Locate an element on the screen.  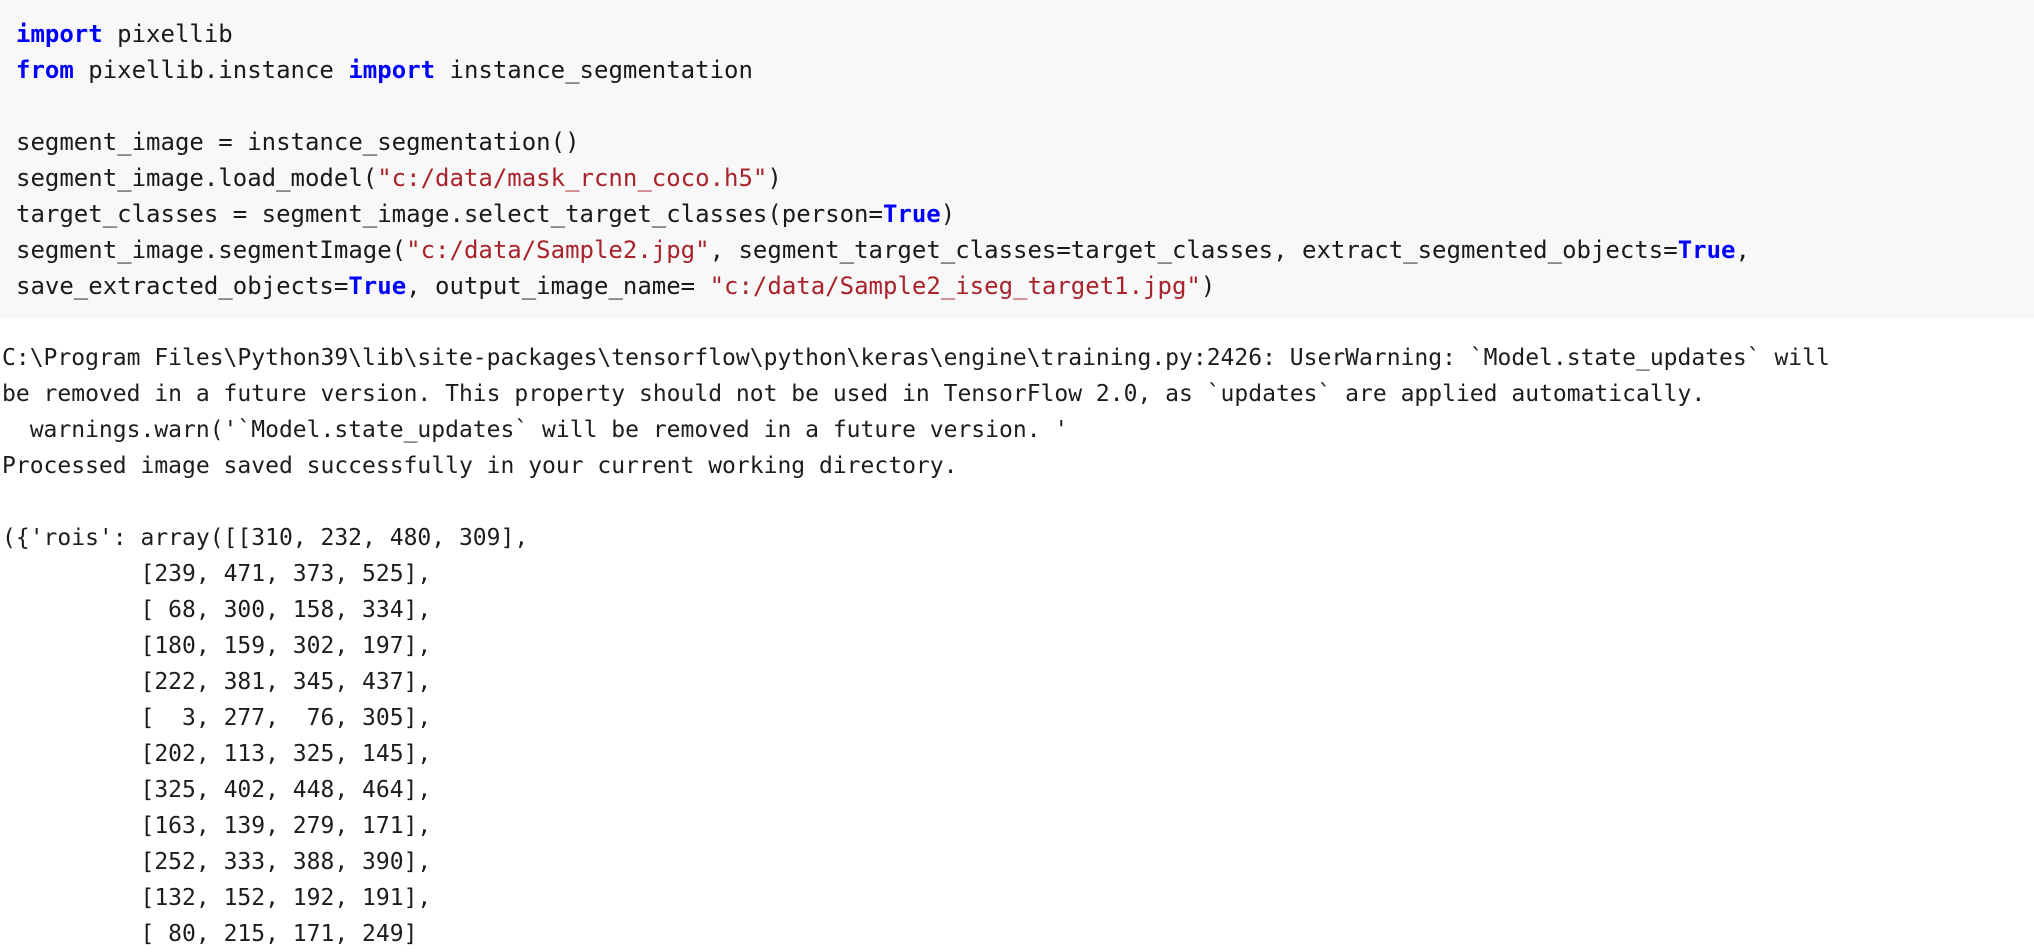
rois-row-values: [ 80, 215, 171, 249] is located at coordinates (279, 934).